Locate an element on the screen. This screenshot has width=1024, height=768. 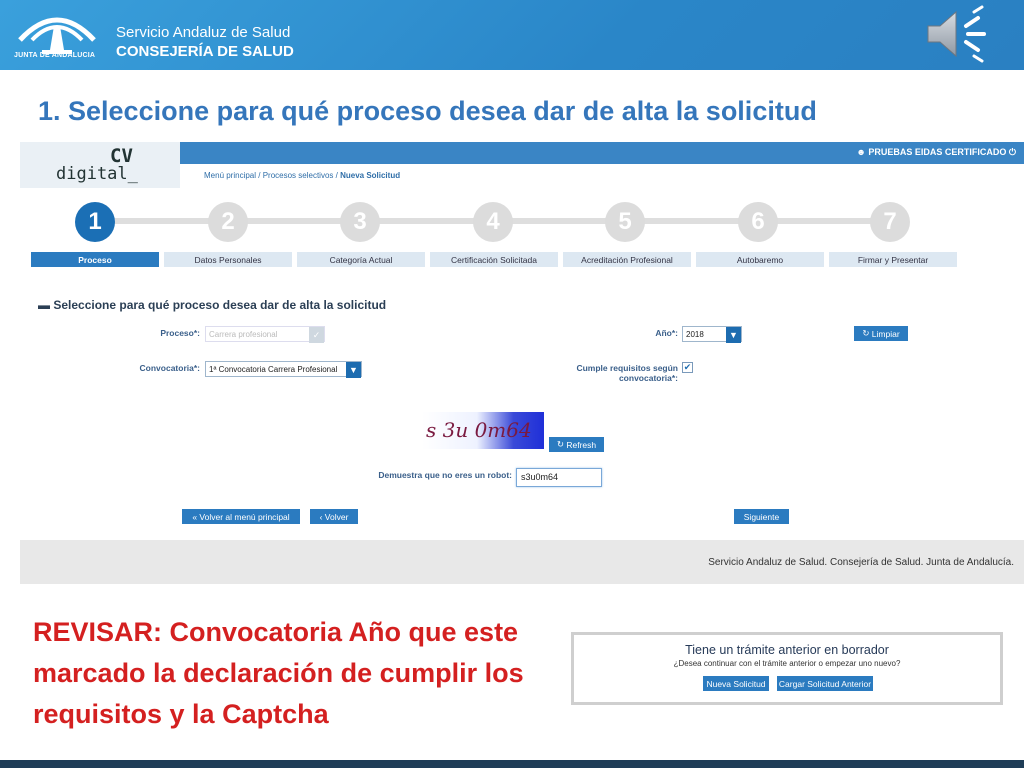
requisitos-label-line2: convocatoria*: is located at coordinates (648, 378).